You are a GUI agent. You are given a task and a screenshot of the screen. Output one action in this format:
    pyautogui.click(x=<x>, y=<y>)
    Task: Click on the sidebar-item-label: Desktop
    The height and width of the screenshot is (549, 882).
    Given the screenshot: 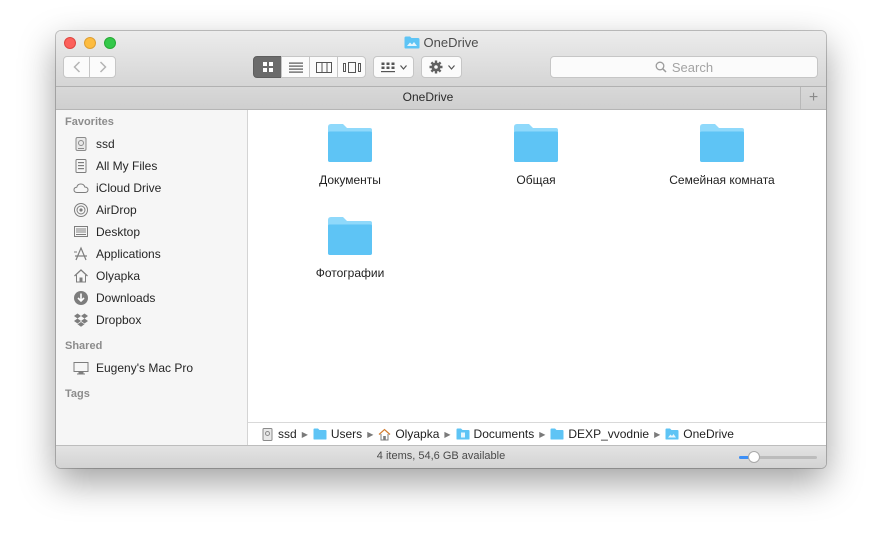 What is the action you would take?
    pyautogui.click(x=118, y=232)
    